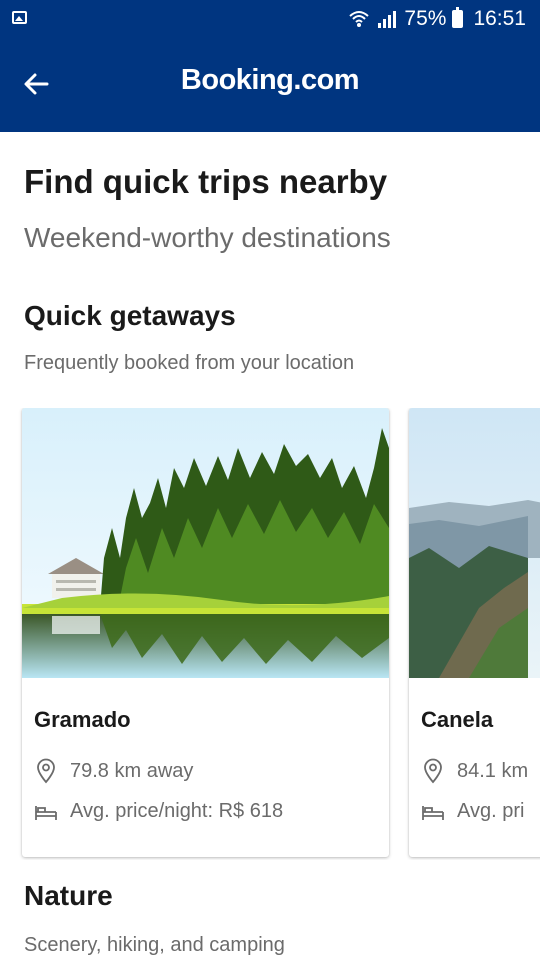 Image resolution: width=540 pixels, height=960 pixels. What do you see at coordinates (154, 945) in the screenshot?
I see `section-subtitle-nature: Scenery, hiking, and camping` at bounding box center [154, 945].